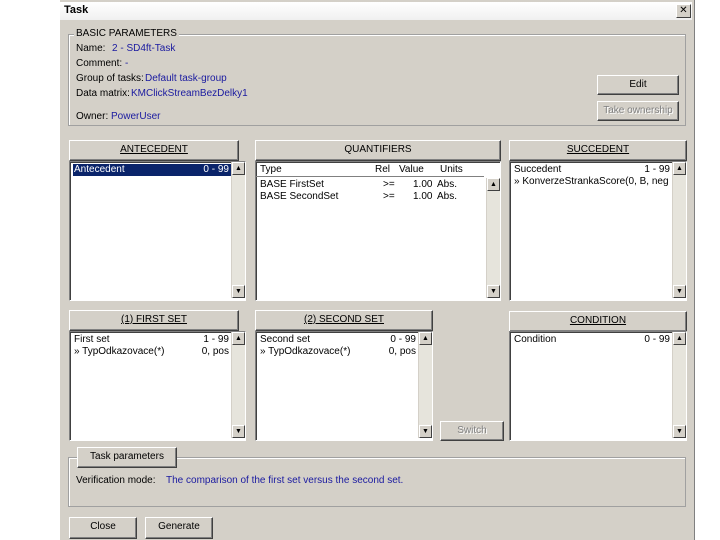  I want to click on condition-header: CONDITION, so click(598, 320).